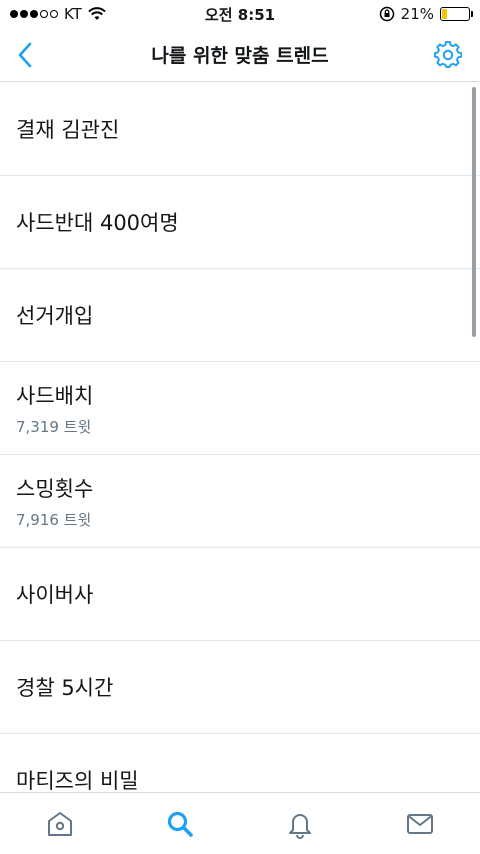 The height and width of the screenshot is (854, 480). Describe the element at coordinates (55, 488) in the screenshot. I see `trend-title: 스밍횟수` at that location.